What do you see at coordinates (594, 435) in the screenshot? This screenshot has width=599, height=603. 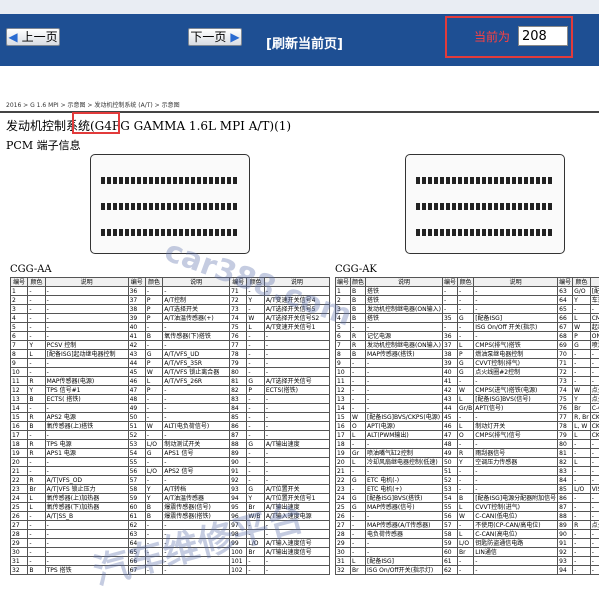 I see `table-cell: CKPS` at bounding box center [594, 435].